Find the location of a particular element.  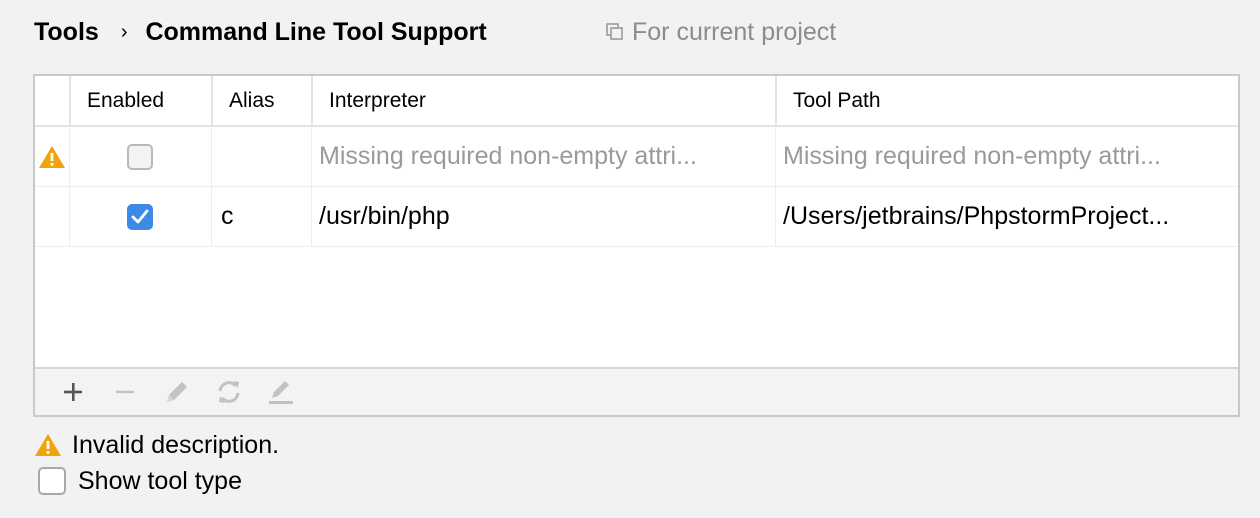

remove-button is located at coordinates (125, 392).